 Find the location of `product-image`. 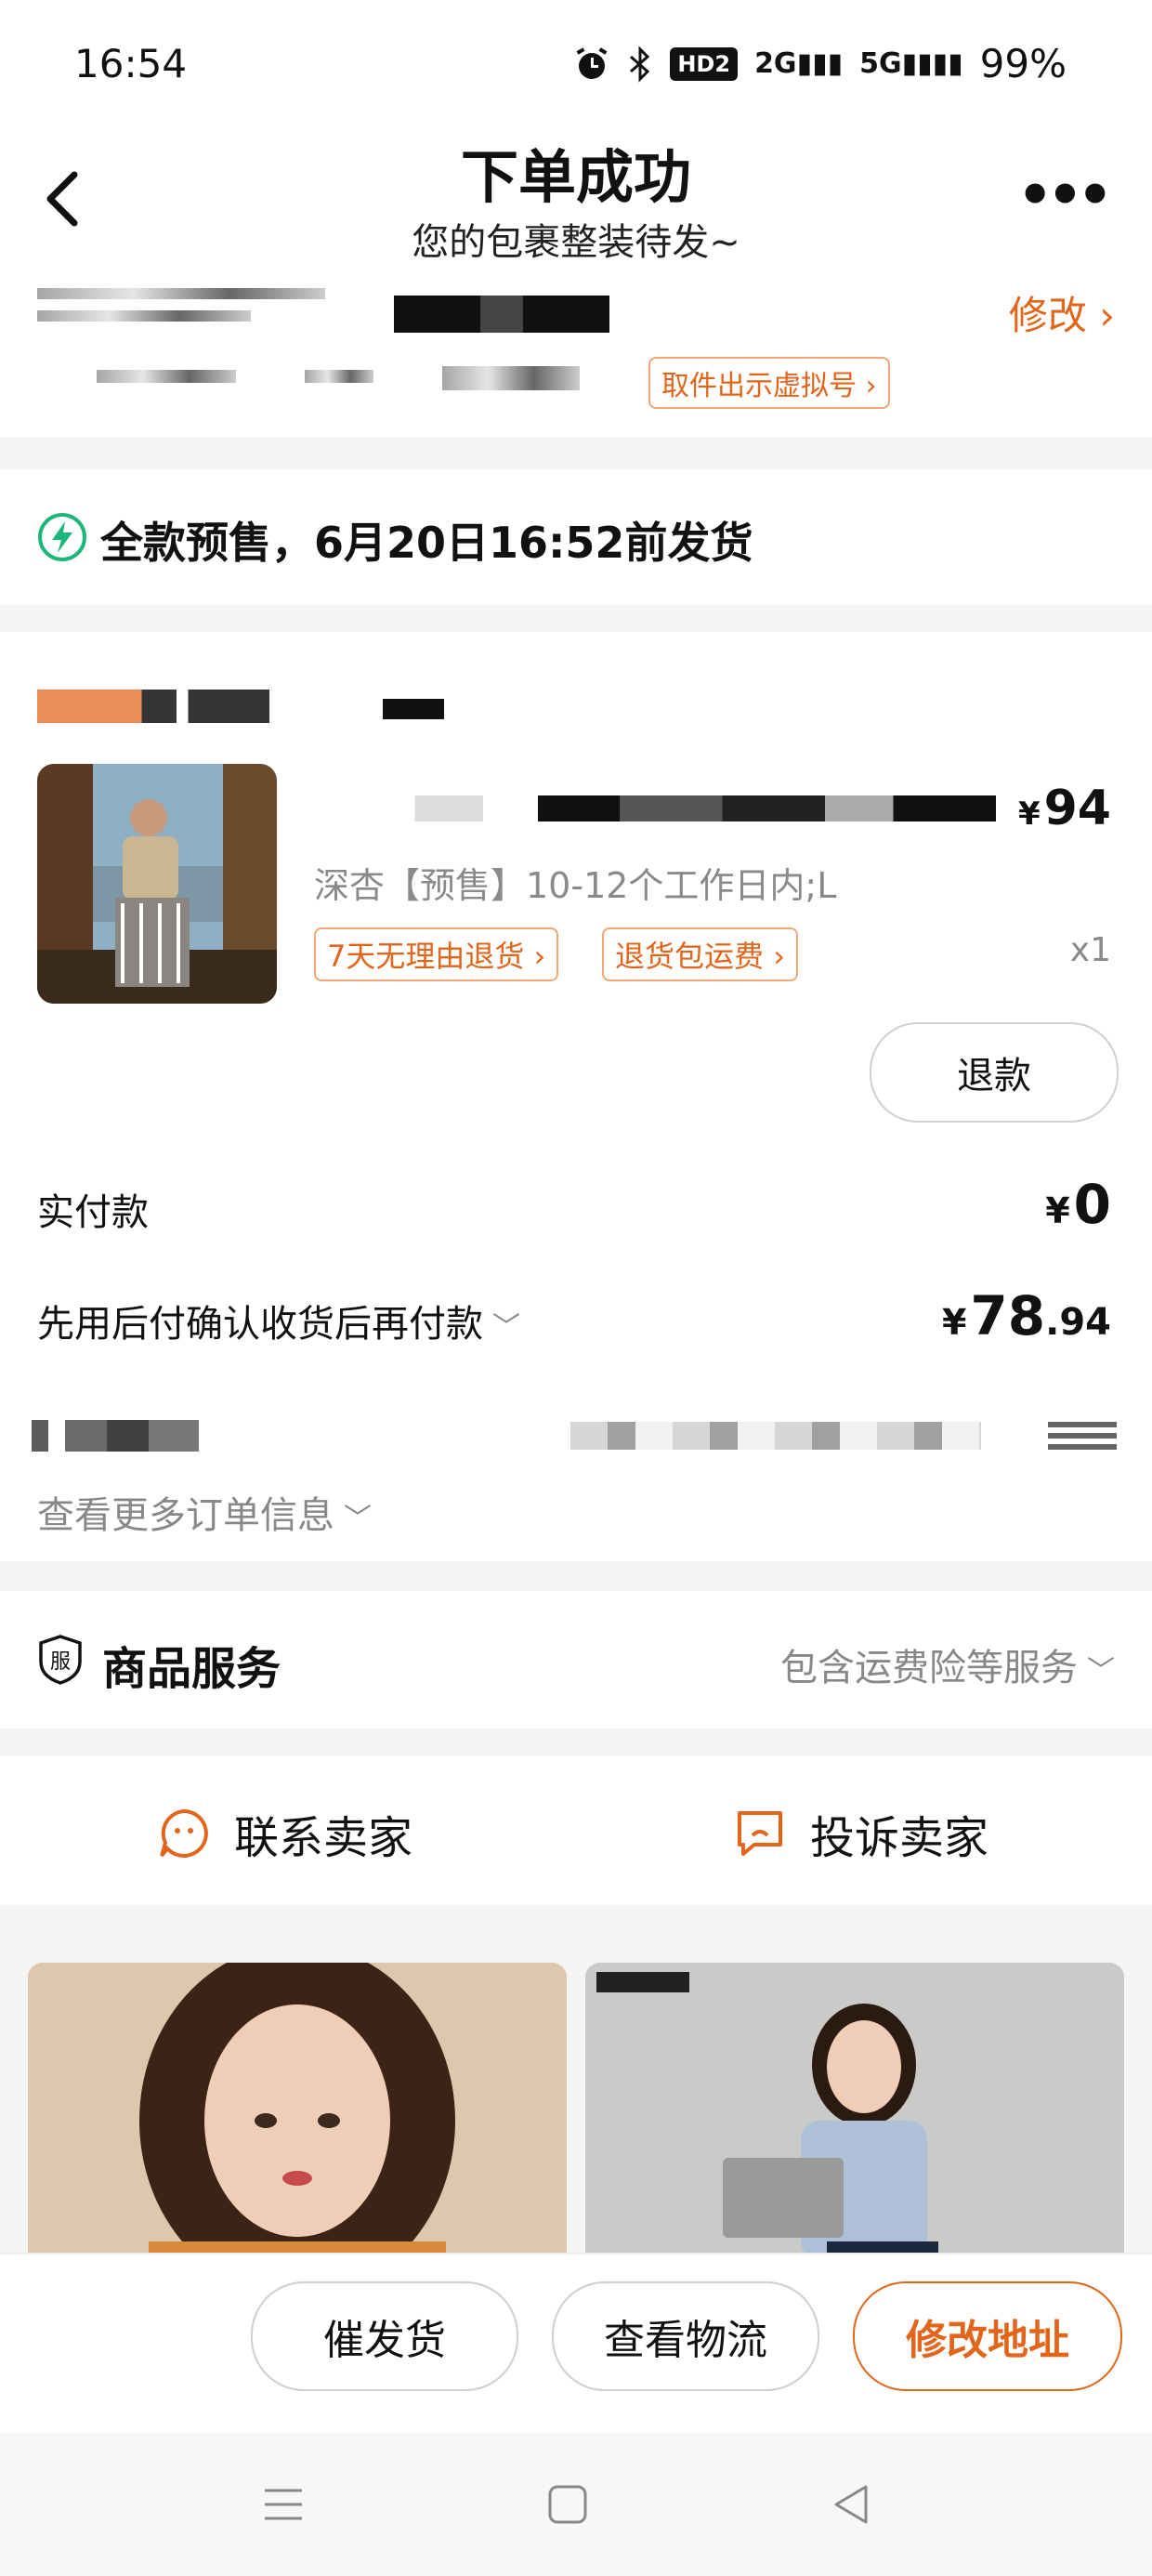

product-image is located at coordinates (157, 884).